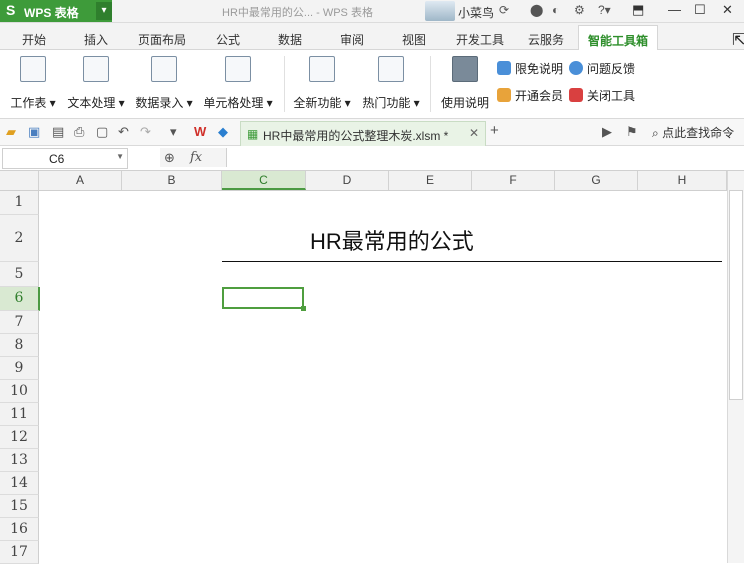  I want to click on text-processing-label: 文本处理, so click(91, 103).